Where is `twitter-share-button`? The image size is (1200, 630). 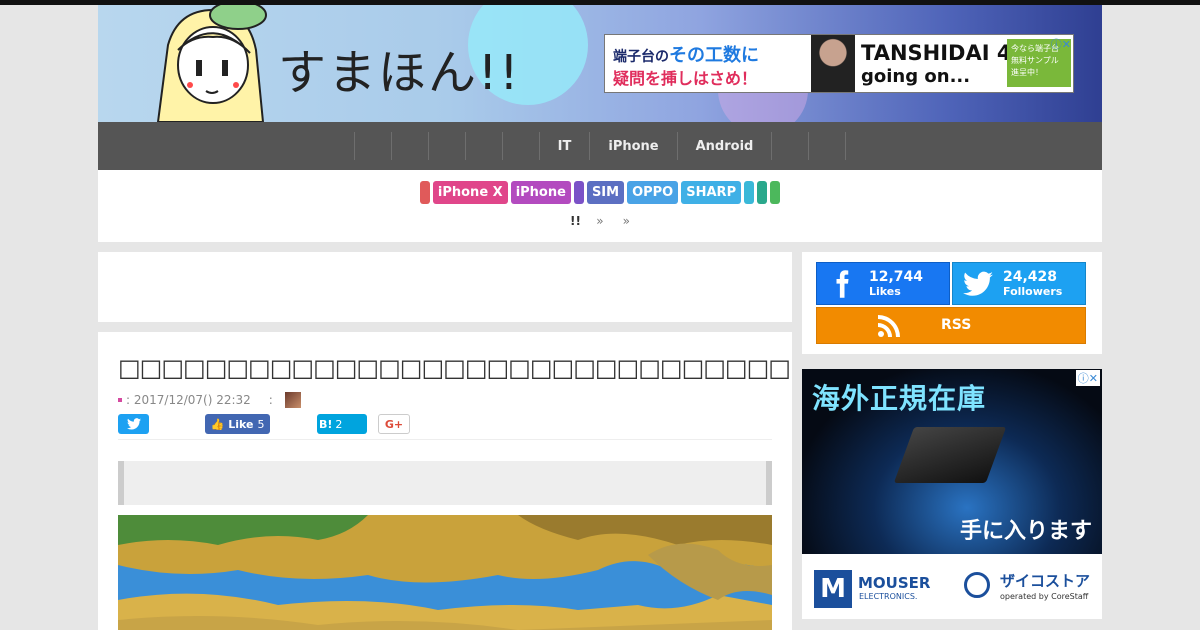 twitter-share-button is located at coordinates (133, 424).